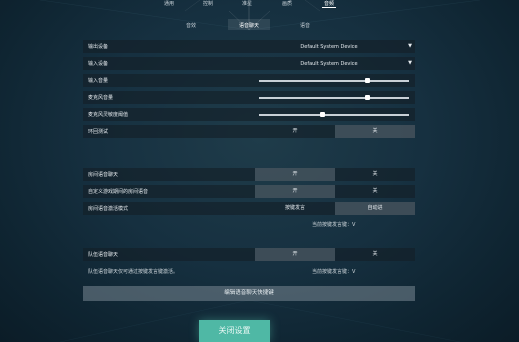  I want to click on auto-activate-button: 自动进, so click(375, 208).